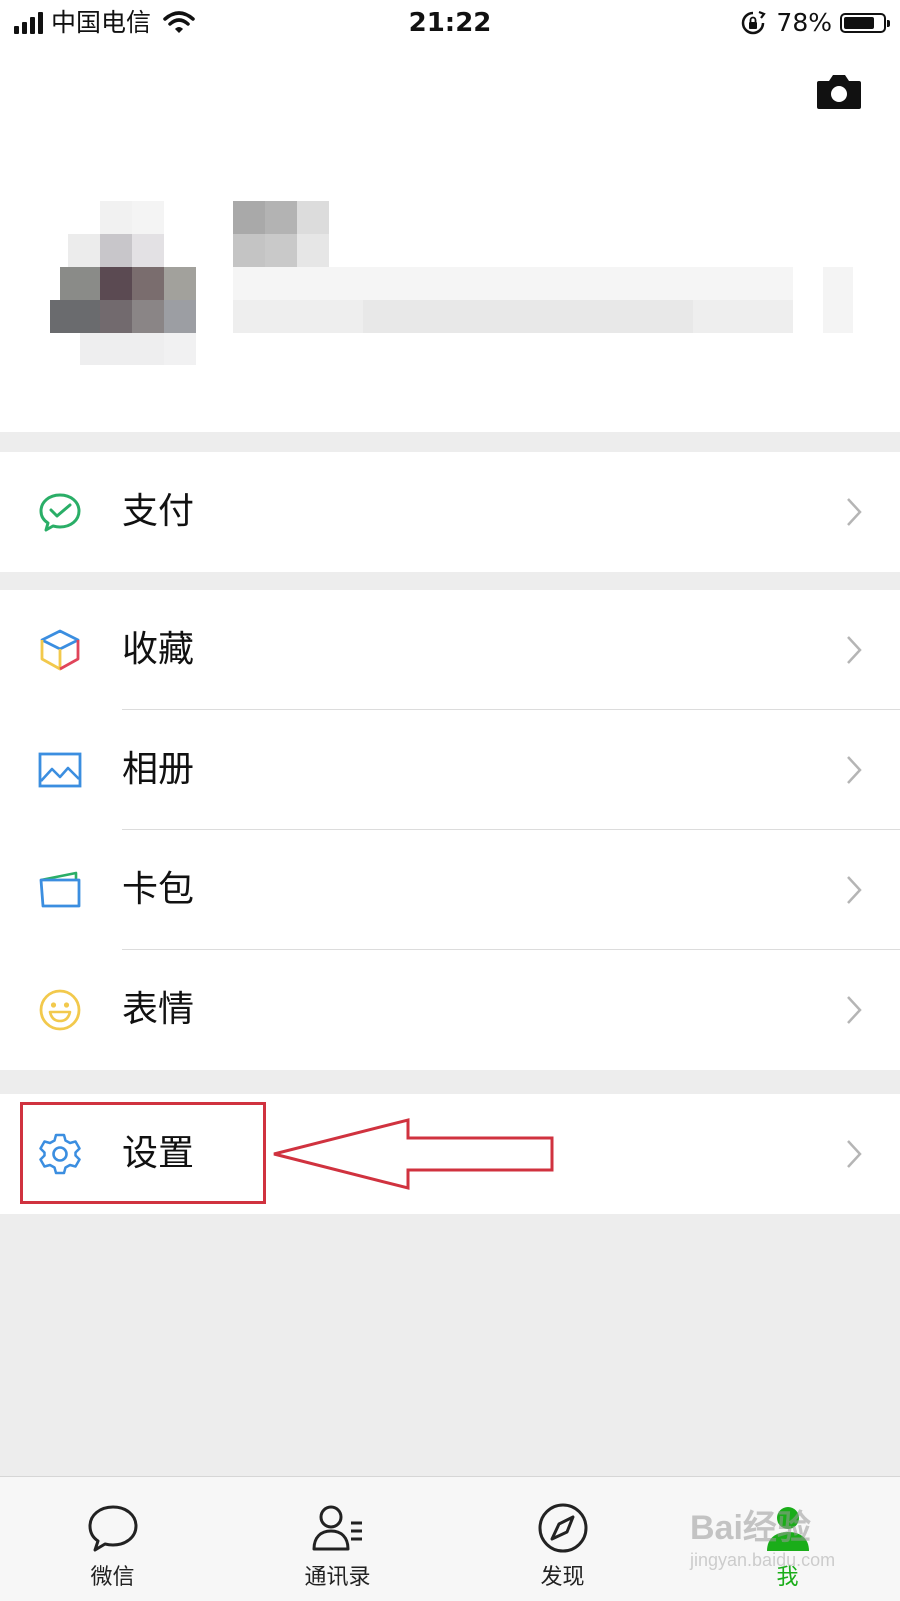  I want to click on menu-item-pay: 支付, so click(450, 512).